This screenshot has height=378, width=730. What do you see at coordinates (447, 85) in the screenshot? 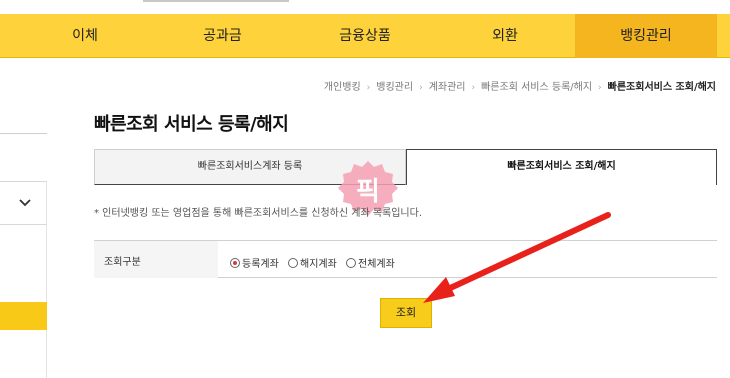
I see `breadcrumb-item: 계좌관리` at bounding box center [447, 85].